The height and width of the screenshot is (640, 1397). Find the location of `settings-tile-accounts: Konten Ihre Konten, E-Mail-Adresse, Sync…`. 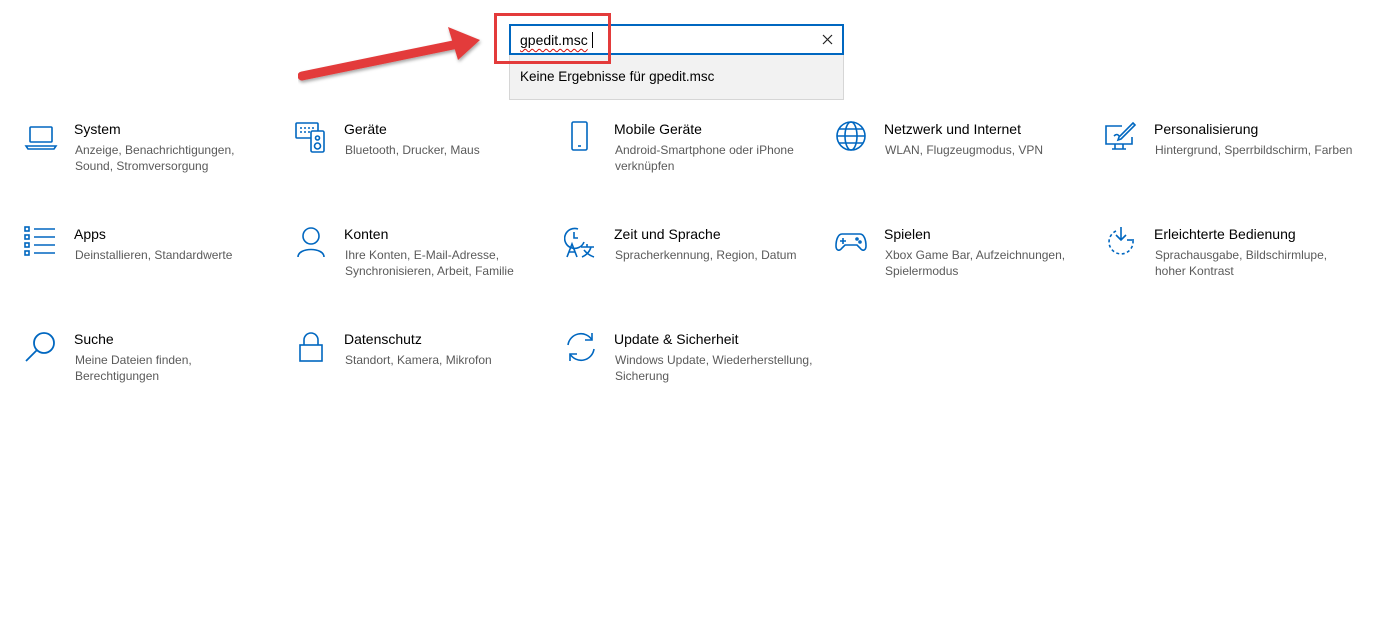

settings-tile-accounts: Konten Ihre Konten, E-Mail-Adresse, Sync… is located at coordinates (419, 266).